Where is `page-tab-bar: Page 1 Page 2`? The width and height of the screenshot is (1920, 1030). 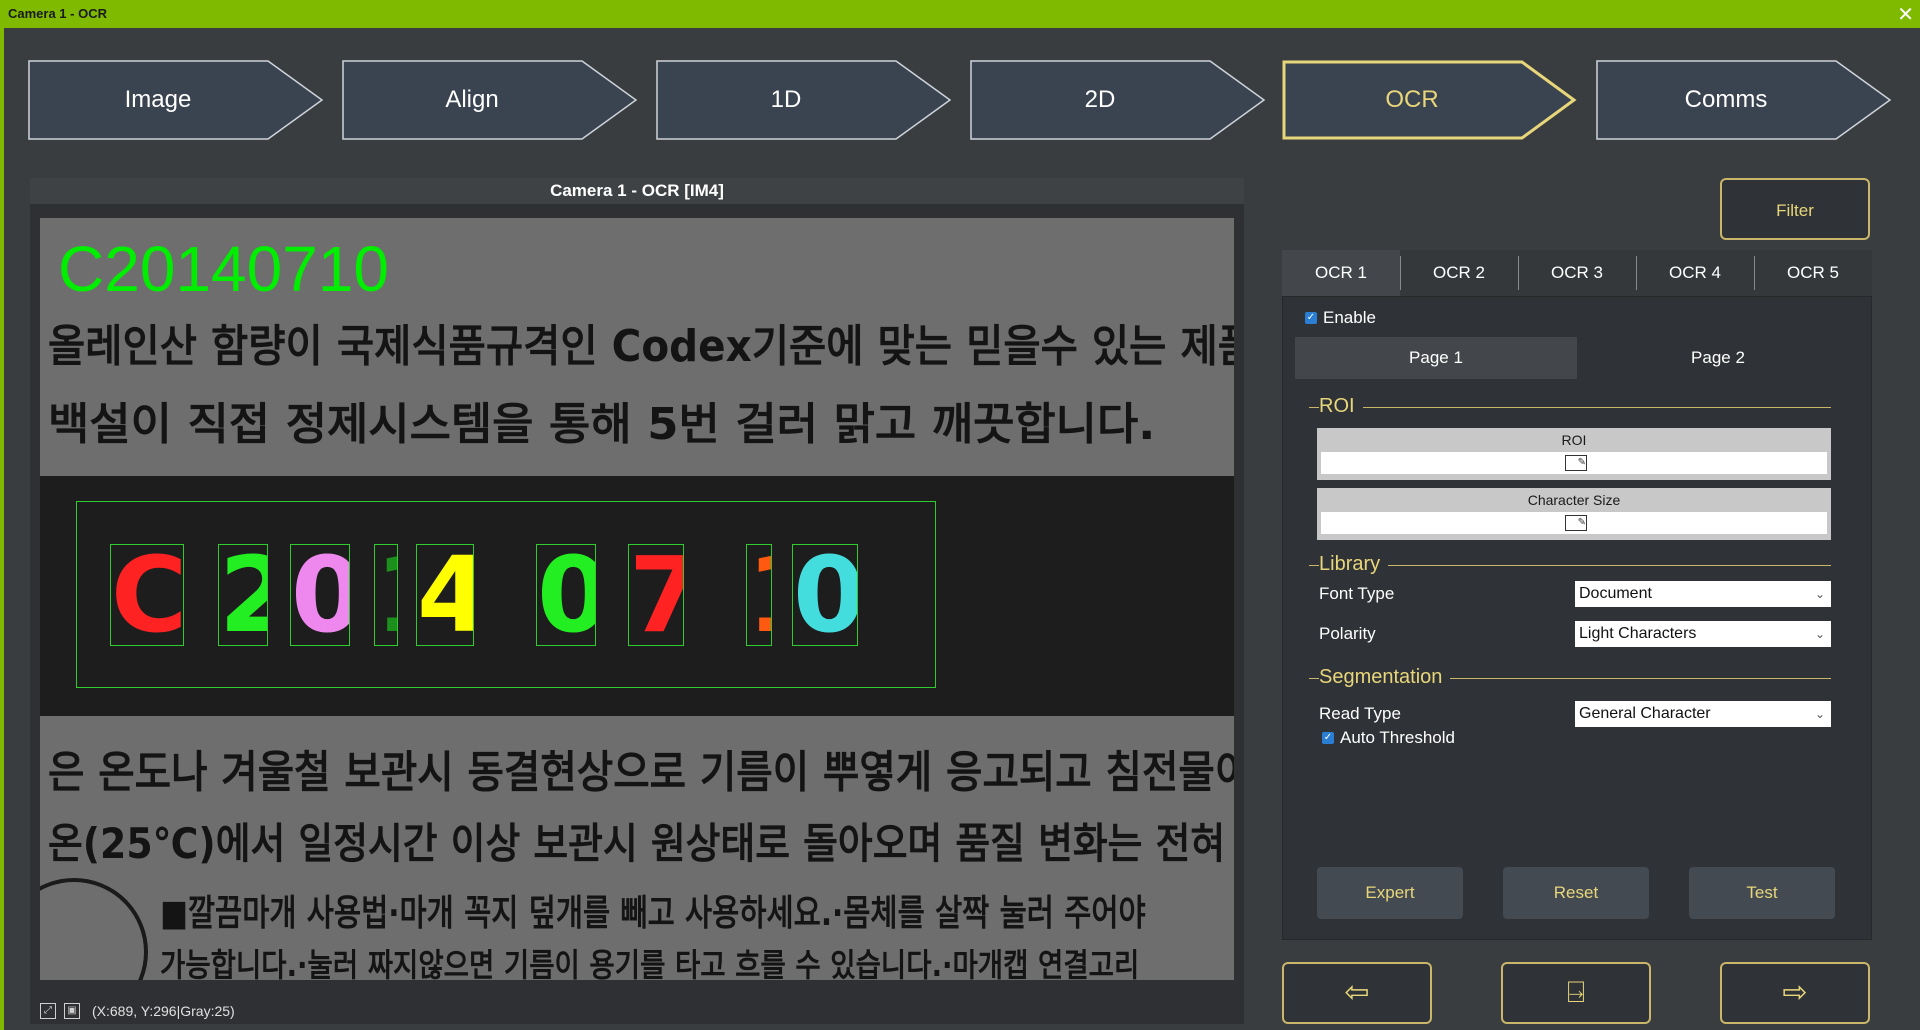 page-tab-bar: Page 1 Page 2 is located at coordinates (1577, 358).